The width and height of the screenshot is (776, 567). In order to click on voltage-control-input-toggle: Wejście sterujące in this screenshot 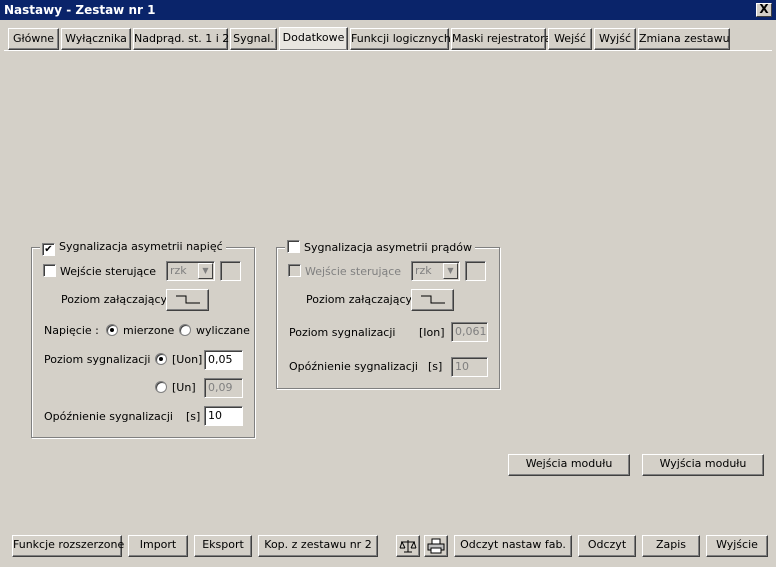, I will do `click(99, 271)`.